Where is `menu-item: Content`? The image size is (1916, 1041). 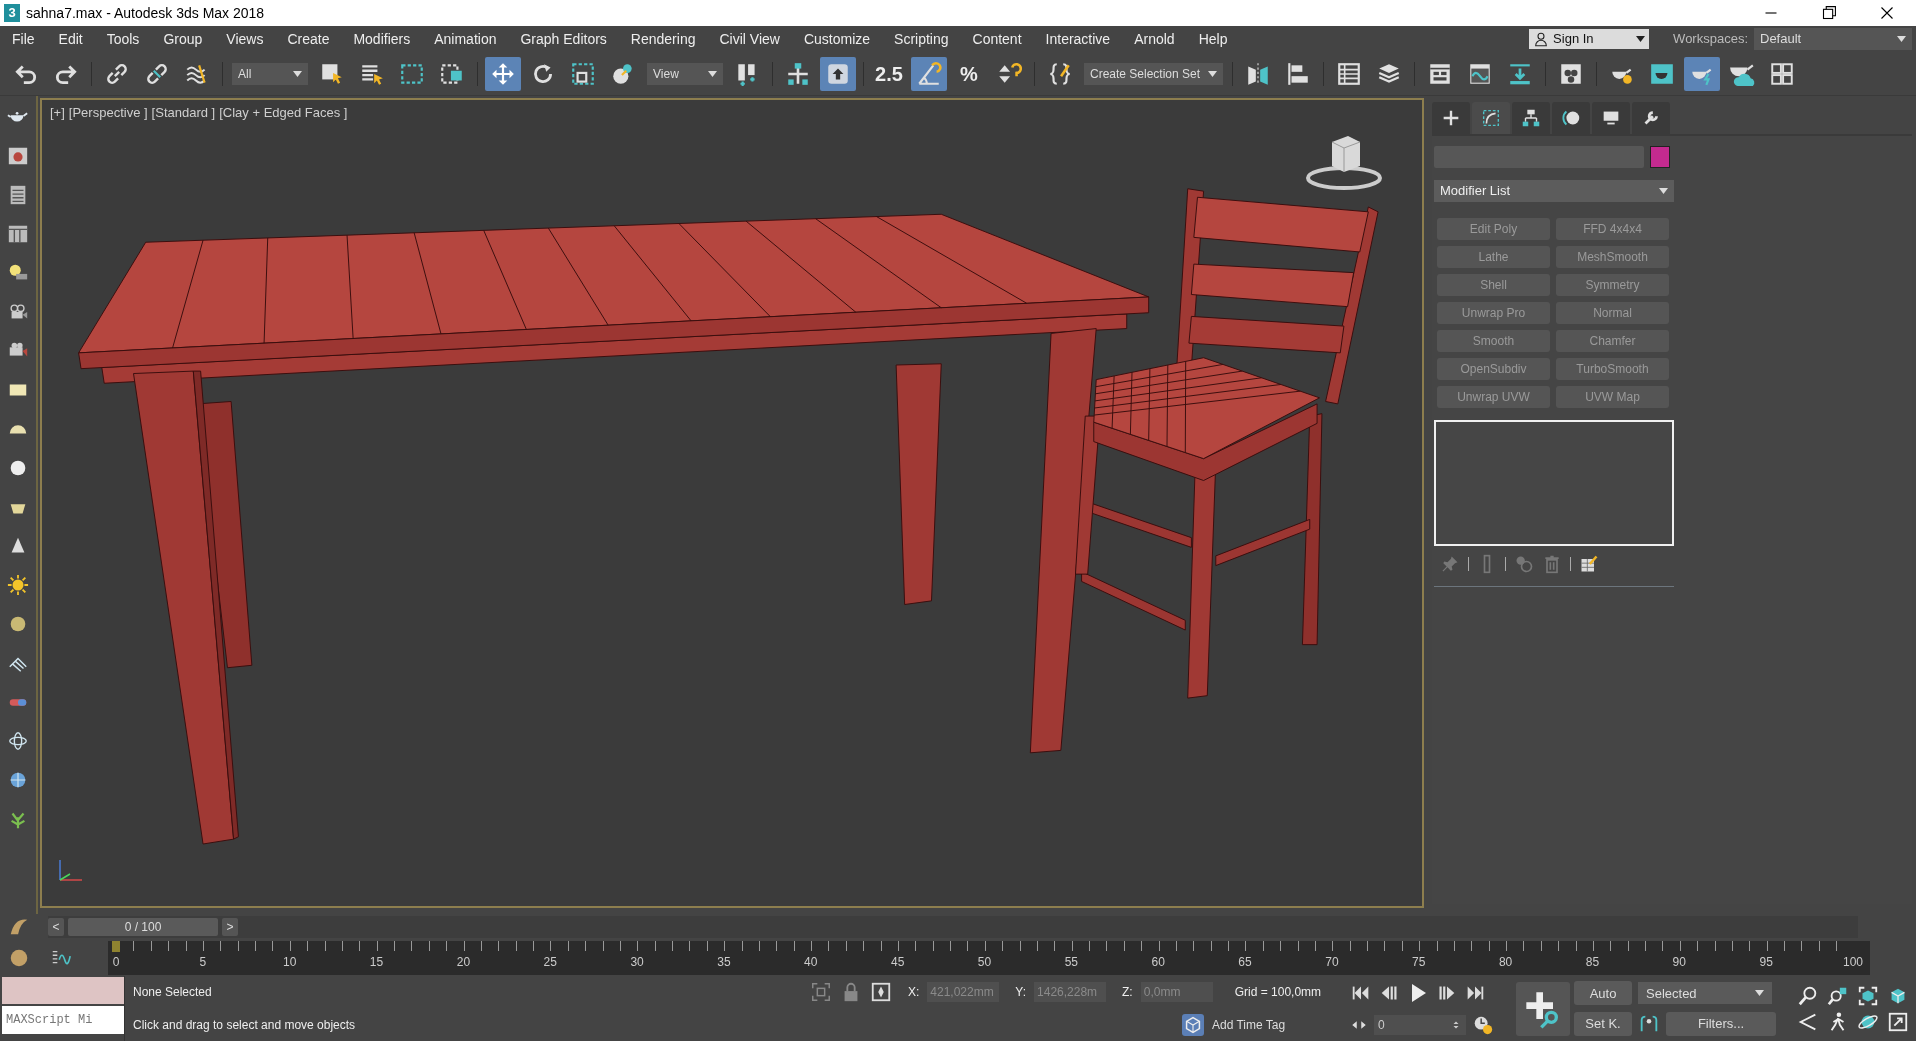 menu-item: Content is located at coordinates (997, 39).